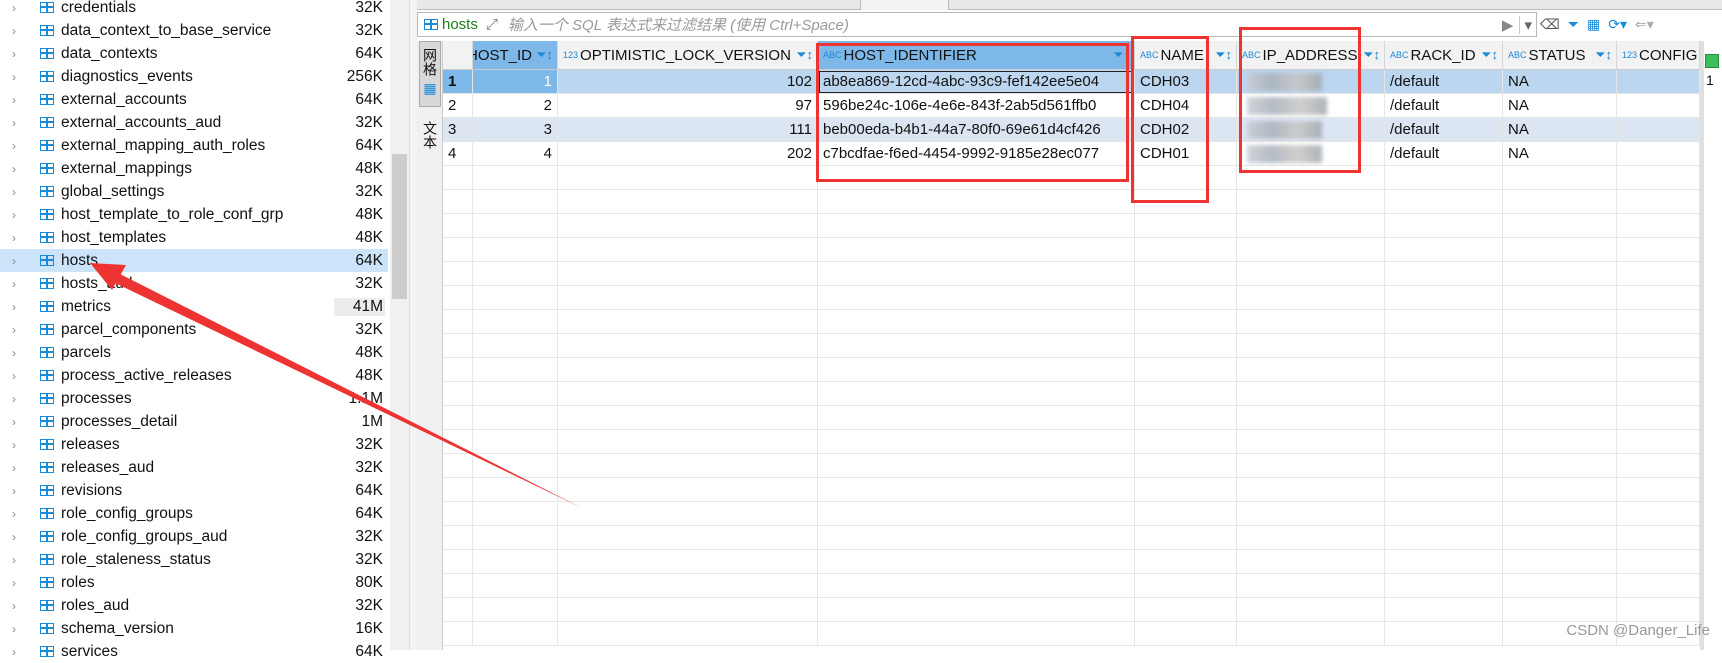 The height and width of the screenshot is (663, 1722). Describe the element at coordinates (399, 226) in the screenshot. I see `sidebar-scrollbar-thumb` at that location.